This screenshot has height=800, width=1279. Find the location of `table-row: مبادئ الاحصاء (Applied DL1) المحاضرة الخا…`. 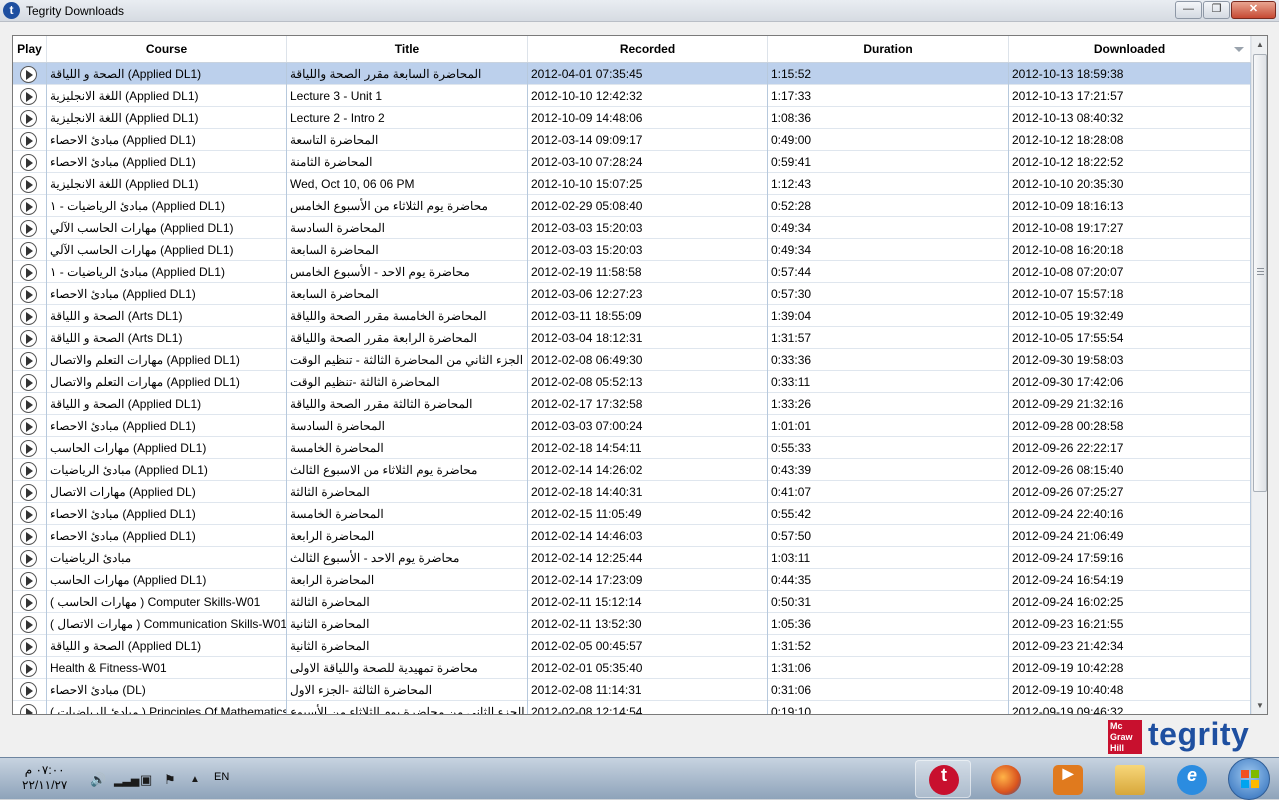

table-row: مبادئ الاحصاء (Applied DL1) المحاضرة الخا… is located at coordinates (632, 514).